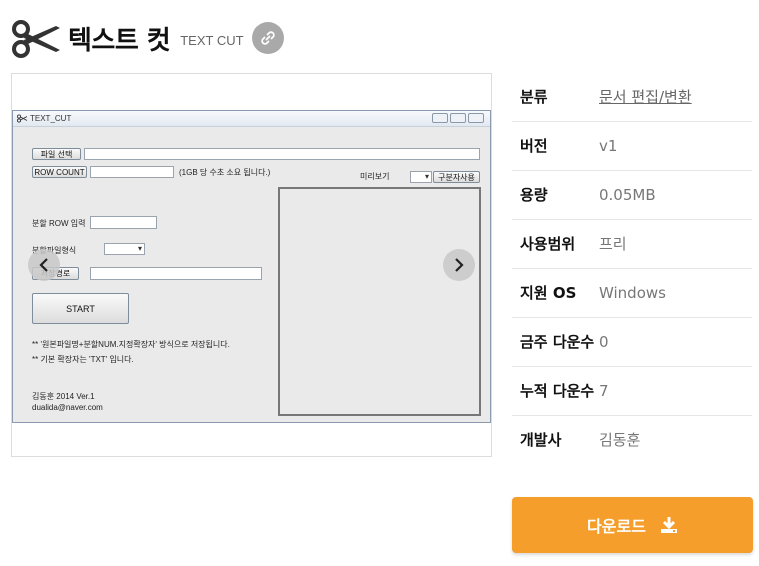  What do you see at coordinates (456, 177) in the screenshot?
I see `shot-separator-button: 구분자사용` at bounding box center [456, 177].